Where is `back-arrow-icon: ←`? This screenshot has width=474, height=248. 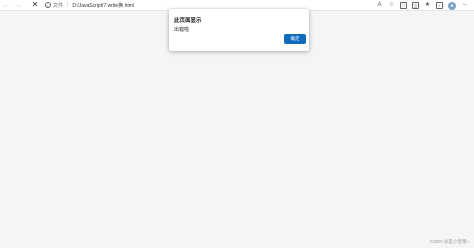
back-arrow-icon: ← is located at coordinates (6, 5).